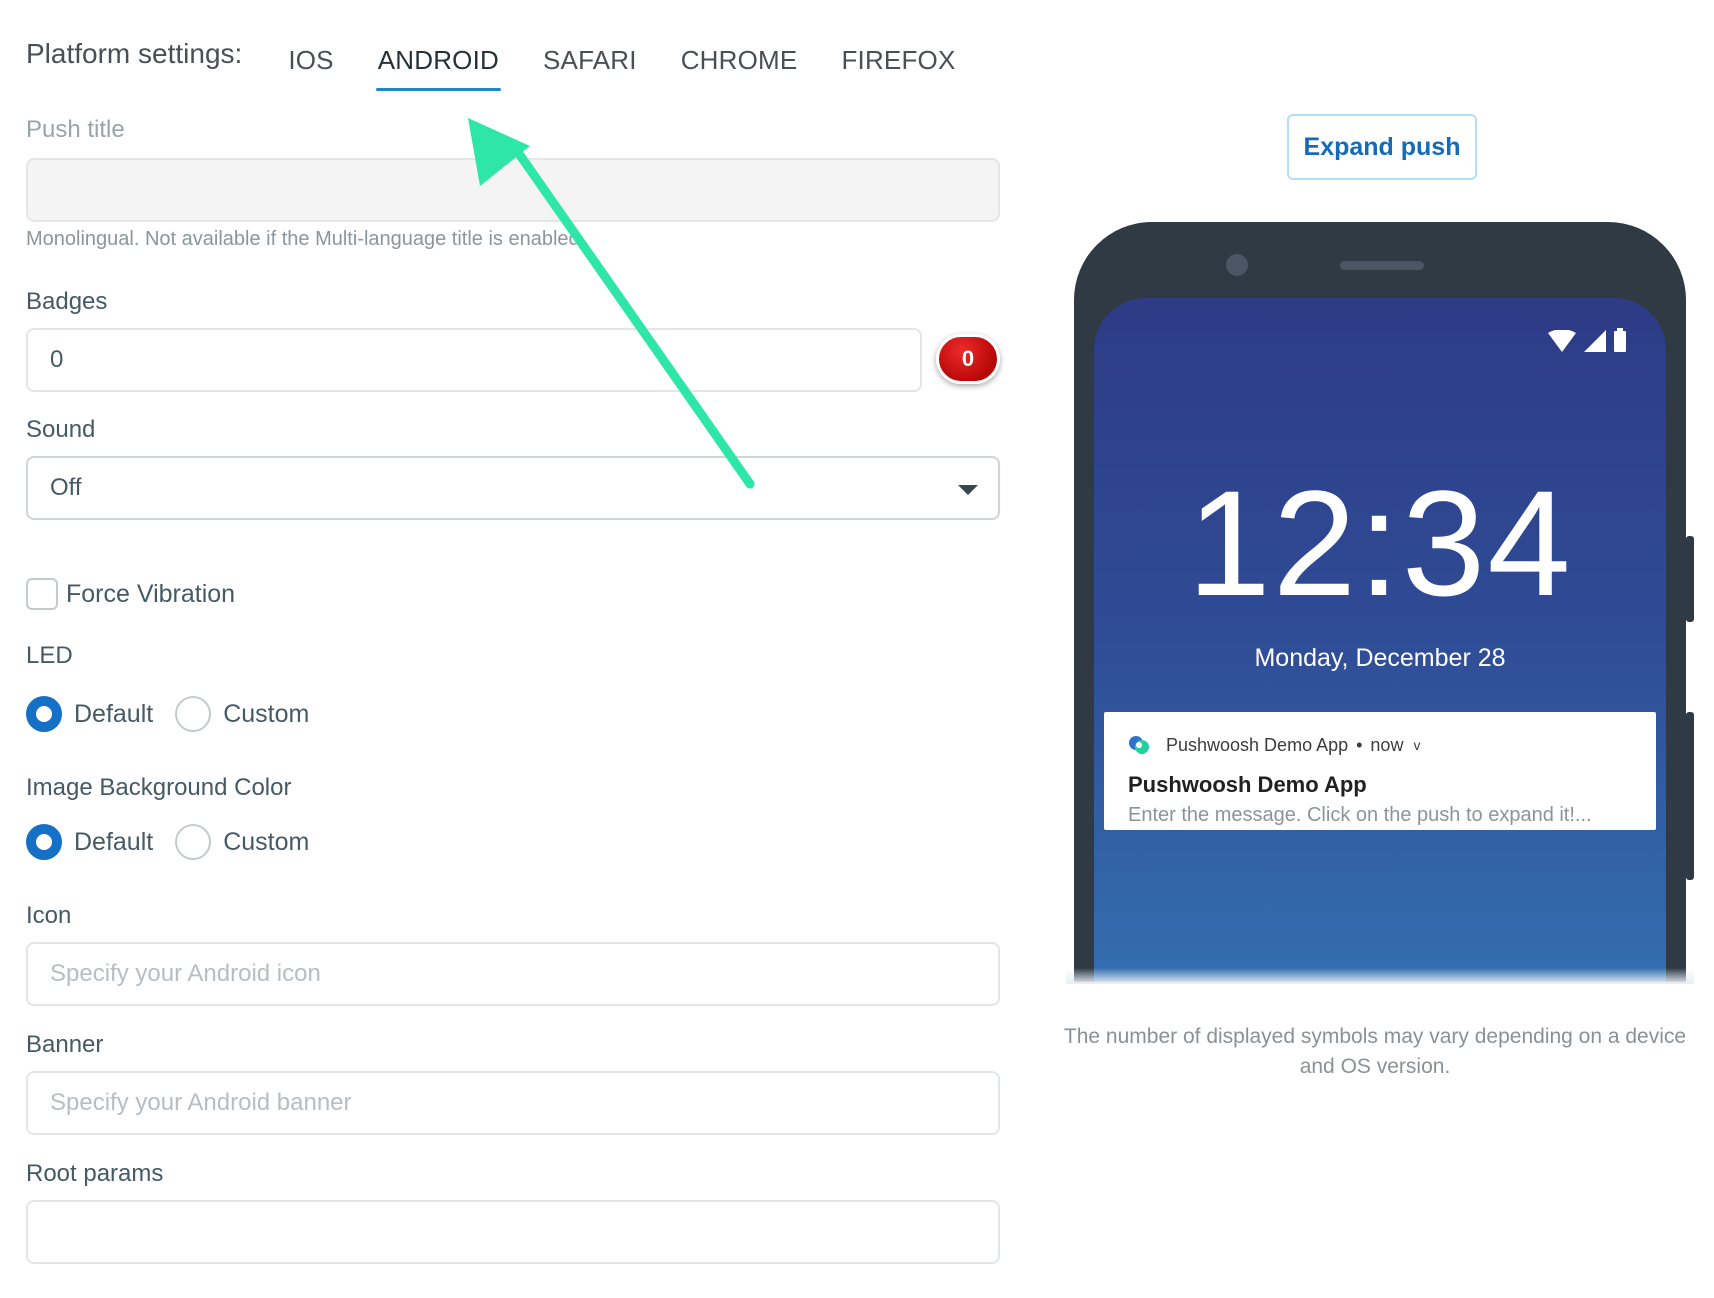 This screenshot has height=1298, width=1714. I want to click on force-vibration-checkbox, so click(42, 594).